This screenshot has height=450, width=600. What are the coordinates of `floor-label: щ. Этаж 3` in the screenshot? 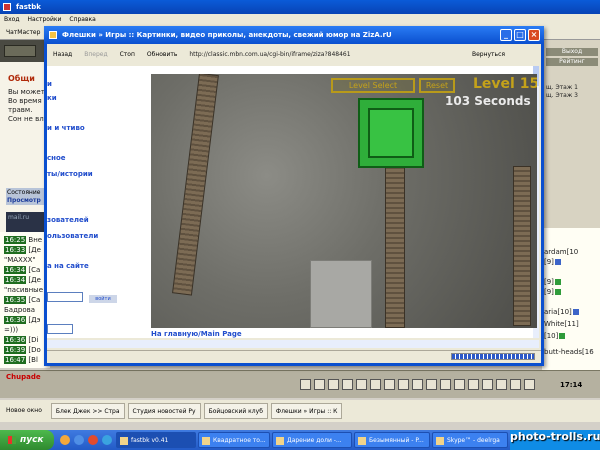 It's located at (562, 95).